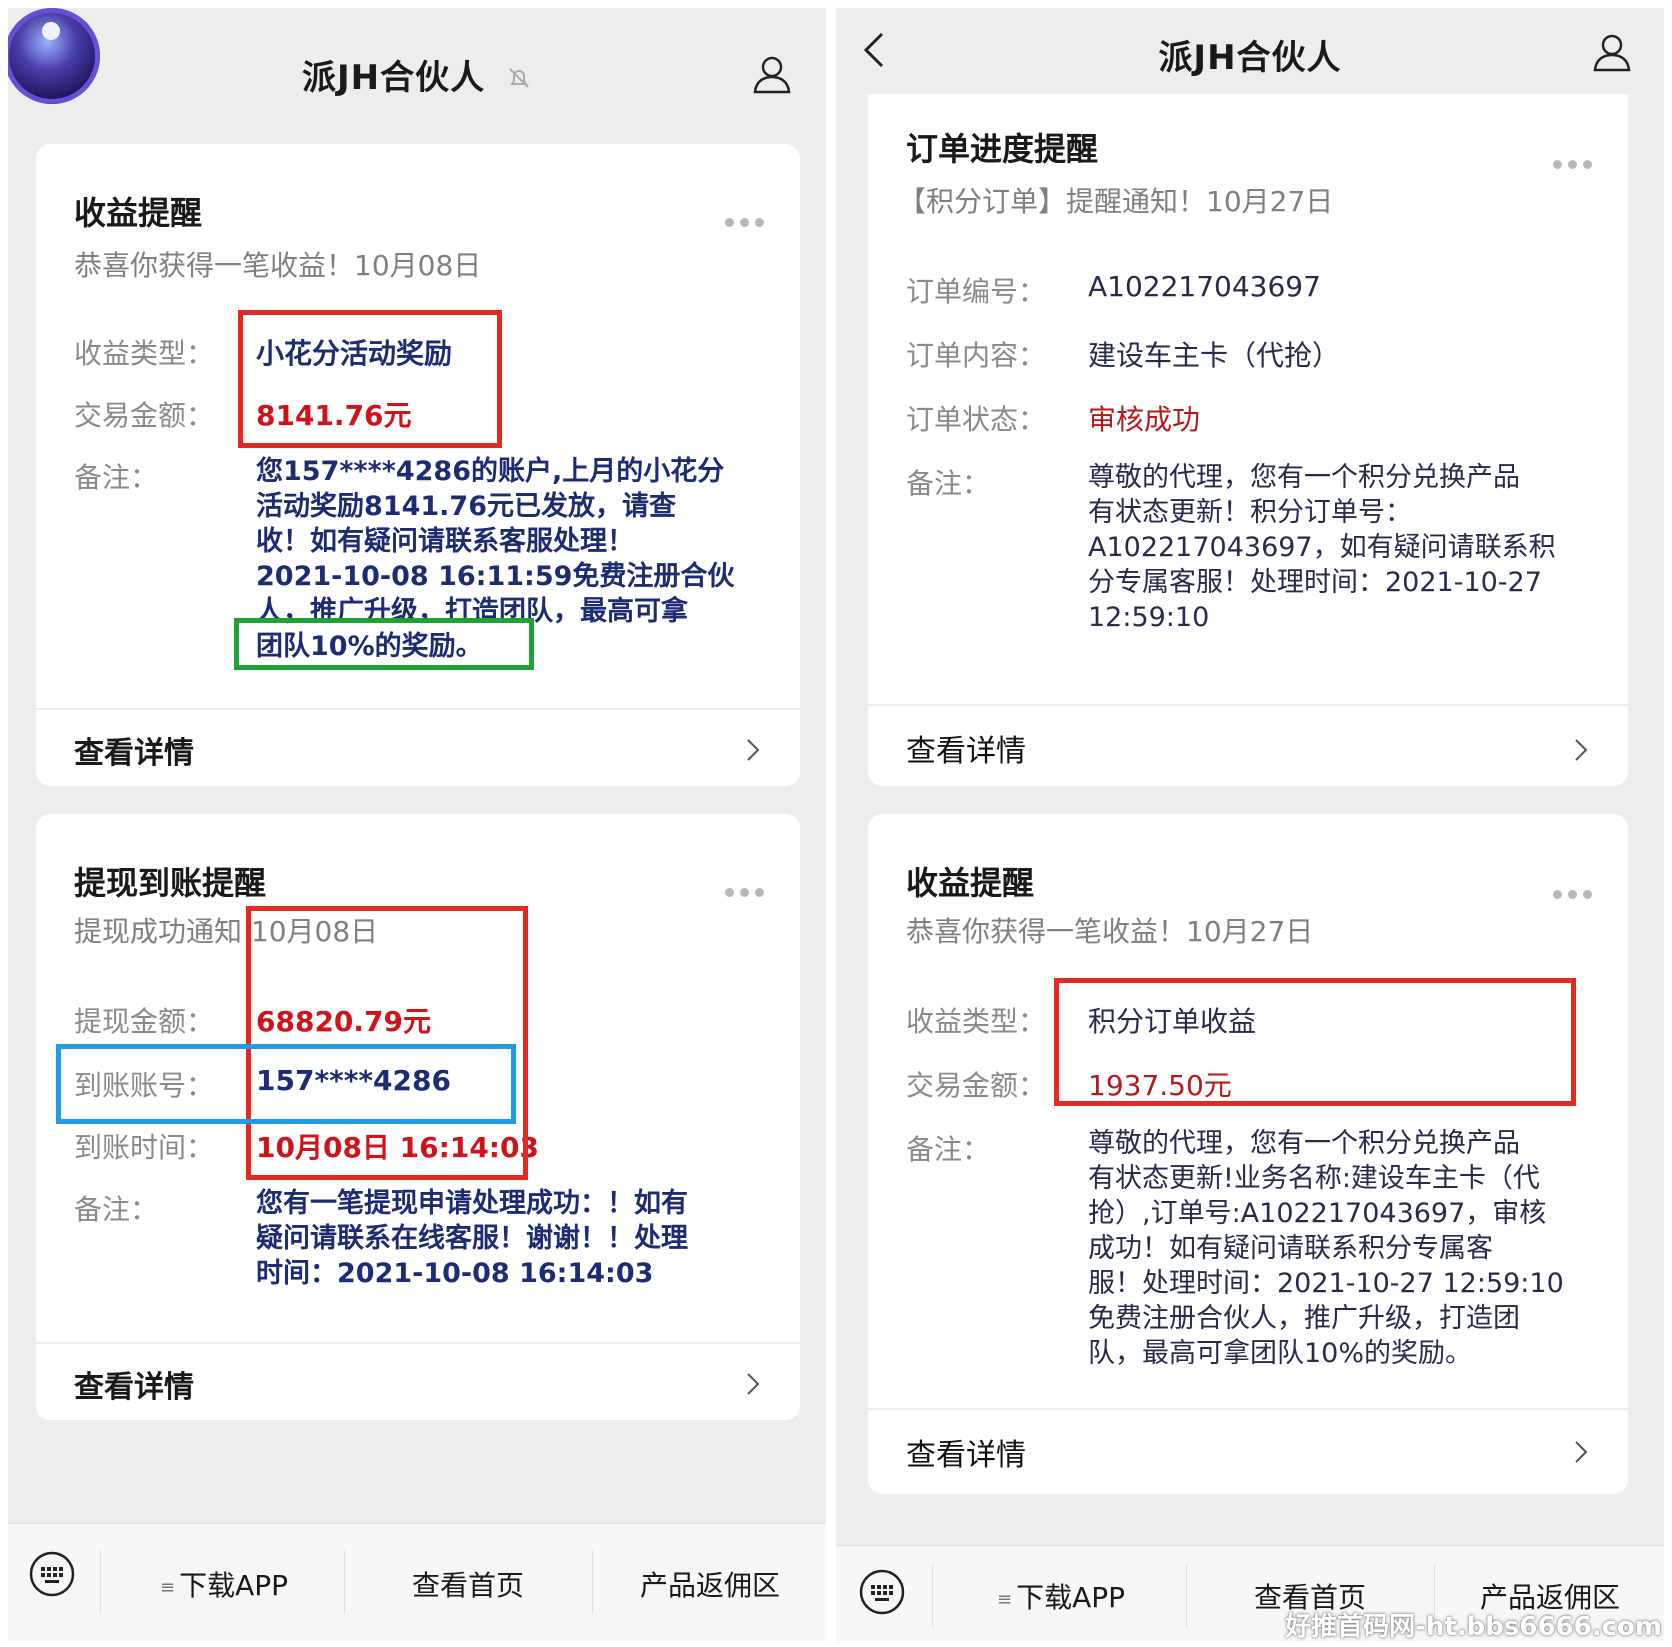  I want to click on order-no-label: 订单编号：, so click(976, 291).